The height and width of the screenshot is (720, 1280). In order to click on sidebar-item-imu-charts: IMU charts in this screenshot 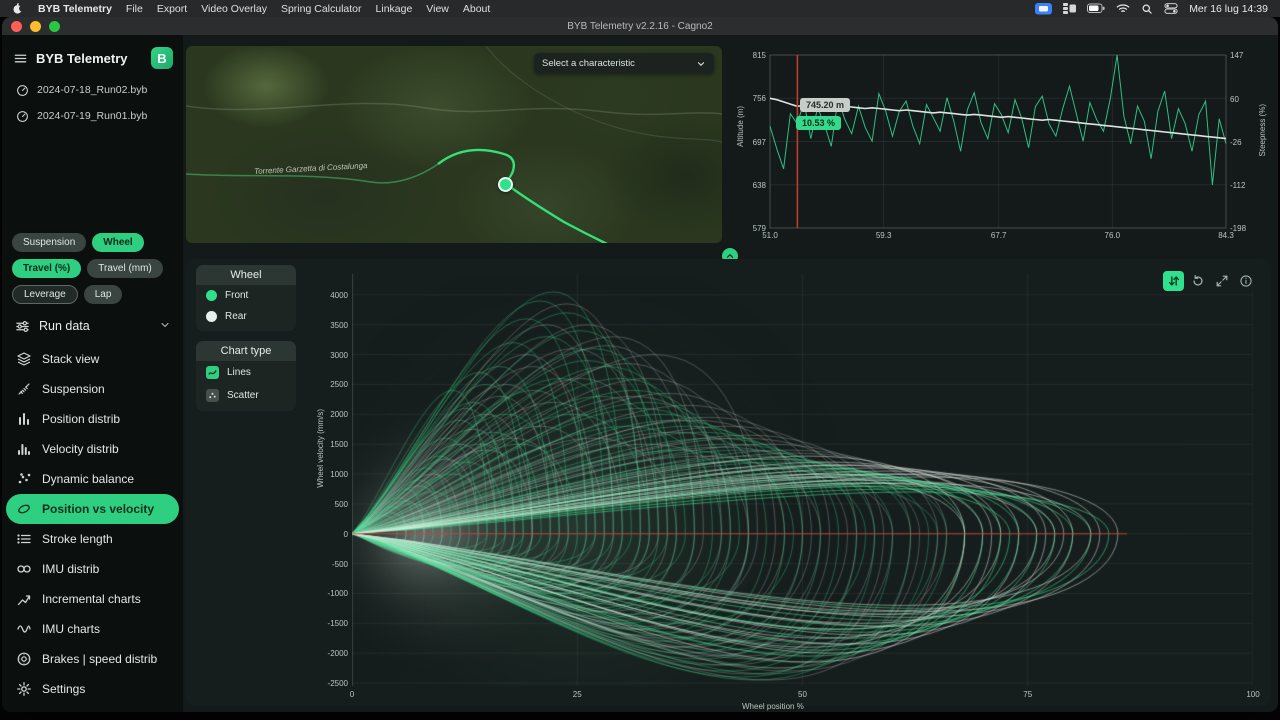, I will do `click(92, 629)`.